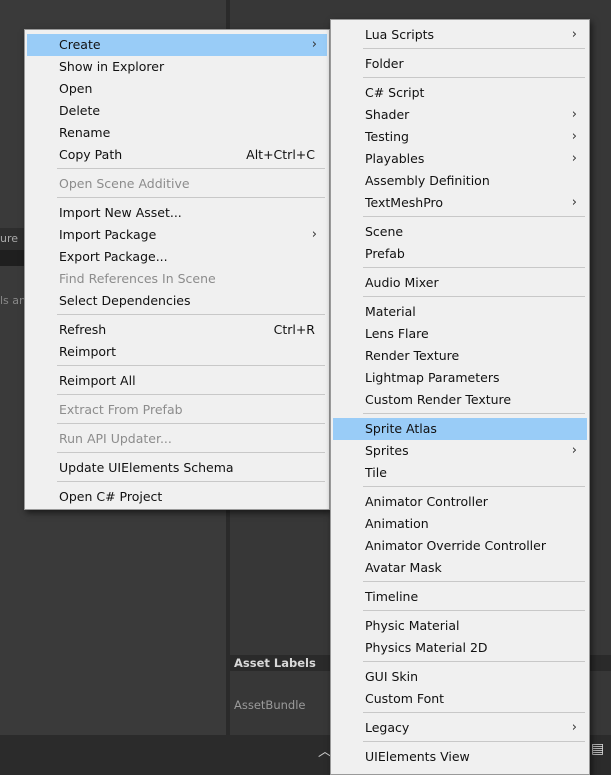  What do you see at coordinates (387, 727) in the screenshot?
I see `menu-item-label: Legacy` at bounding box center [387, 727].